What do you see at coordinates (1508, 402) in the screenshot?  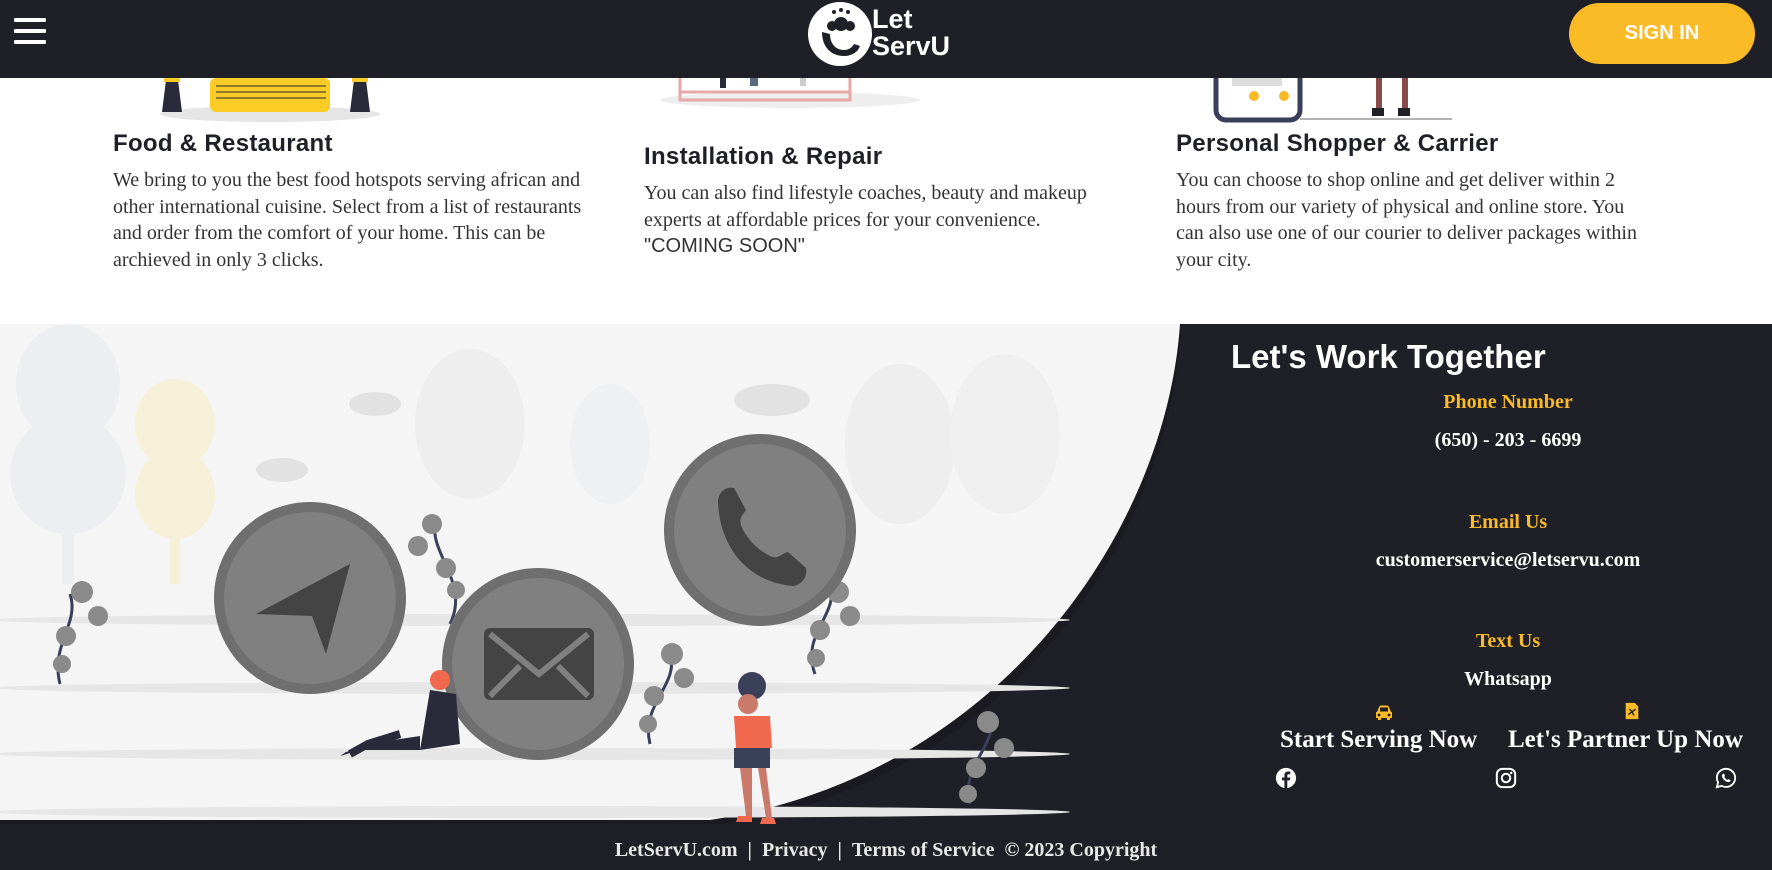 I see `phone-label: Phone Number` at bounding box center [1508, 402].